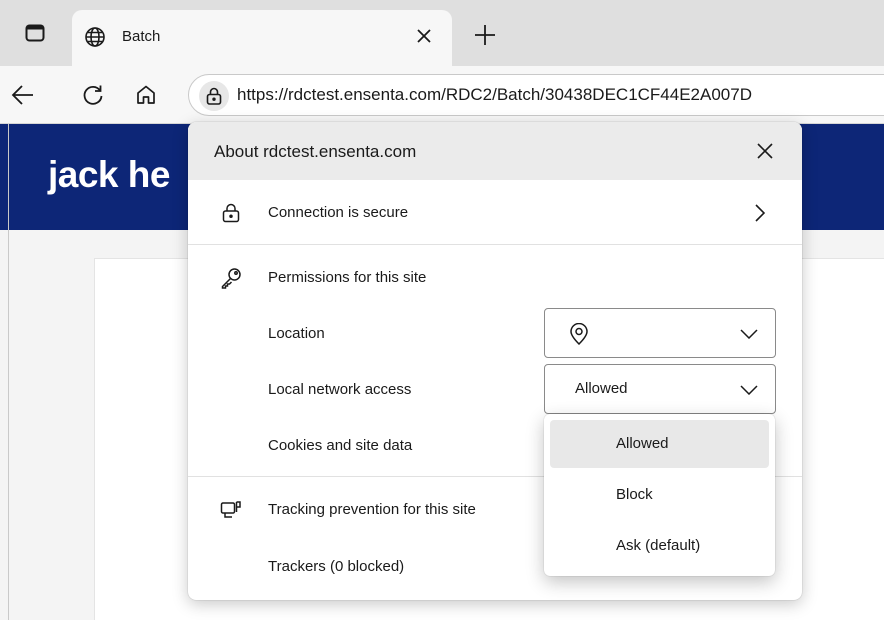  I want to click on tab-bar: Batch, so click(442, 33).